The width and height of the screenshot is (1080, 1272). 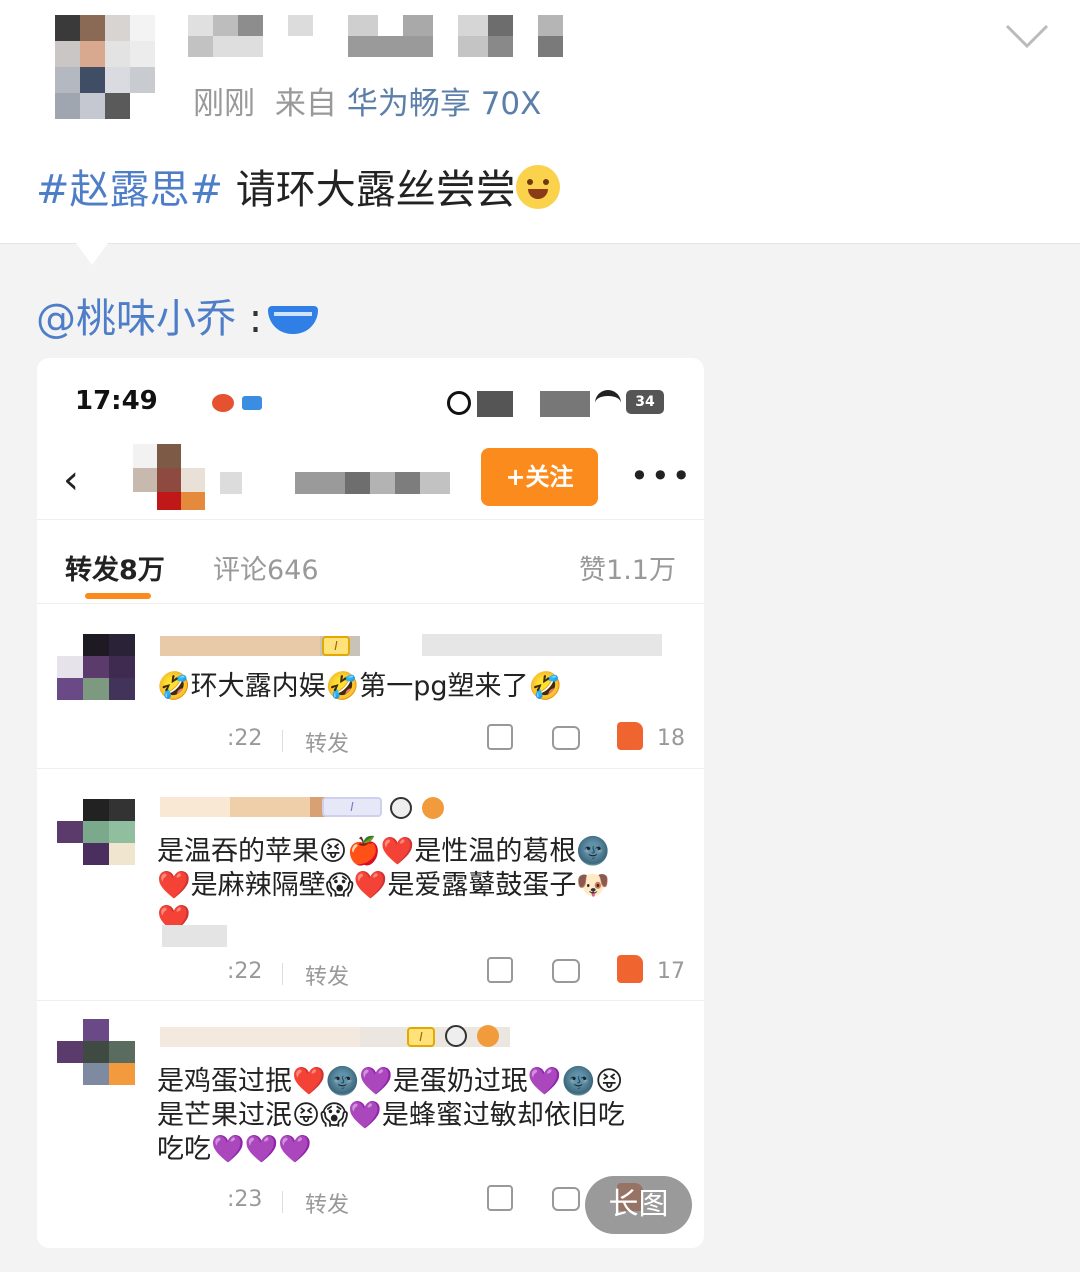 I want to click on comment-line: 是温吞的苹果😝🍎❤️是性温的葛根🌚, so click(x=384, y=851).